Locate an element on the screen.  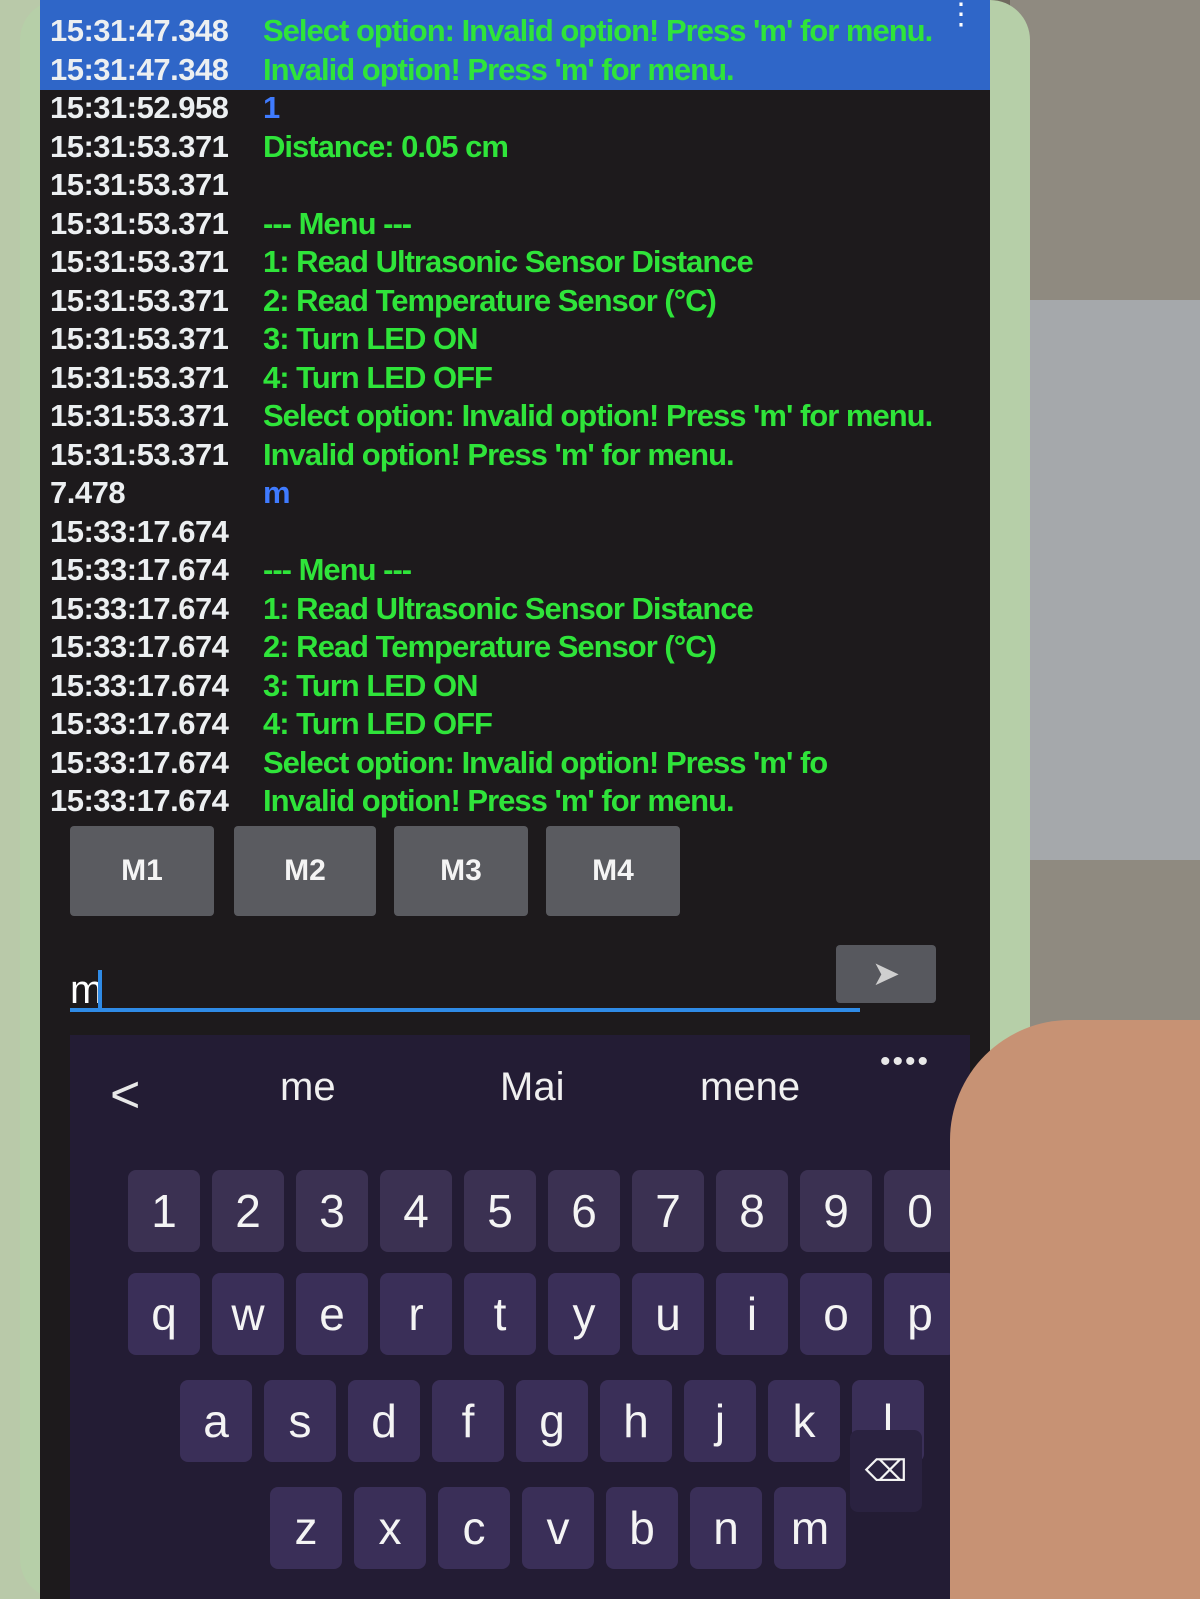
macro-button-m3: M3 is located at coordinates (461, 871).